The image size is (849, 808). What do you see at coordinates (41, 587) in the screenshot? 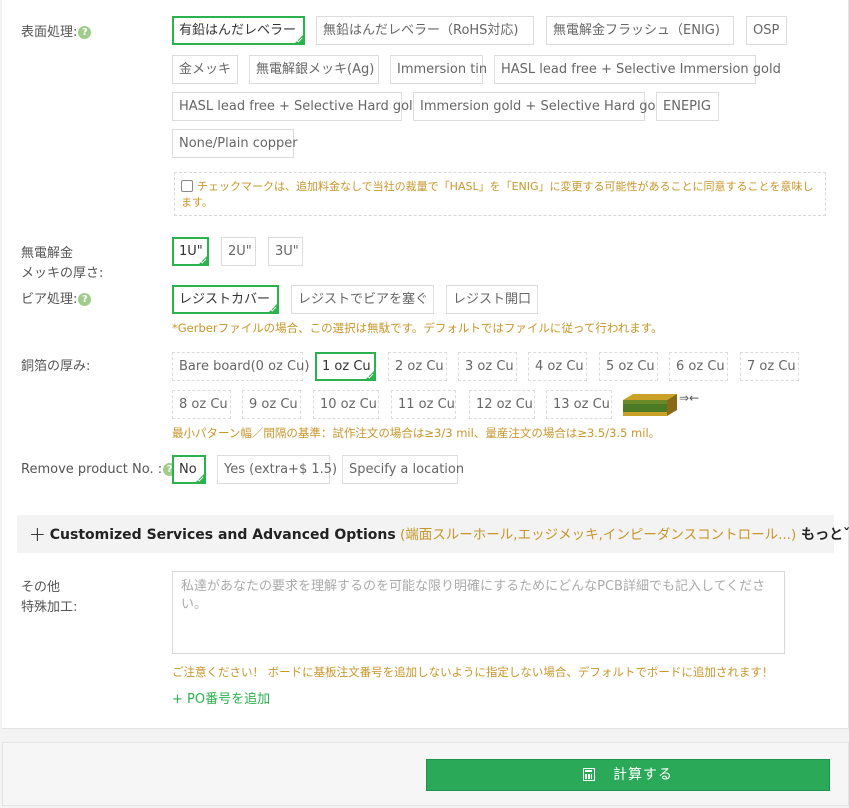
I see `special-label-line1: その他` at bounding box center [41, 587].